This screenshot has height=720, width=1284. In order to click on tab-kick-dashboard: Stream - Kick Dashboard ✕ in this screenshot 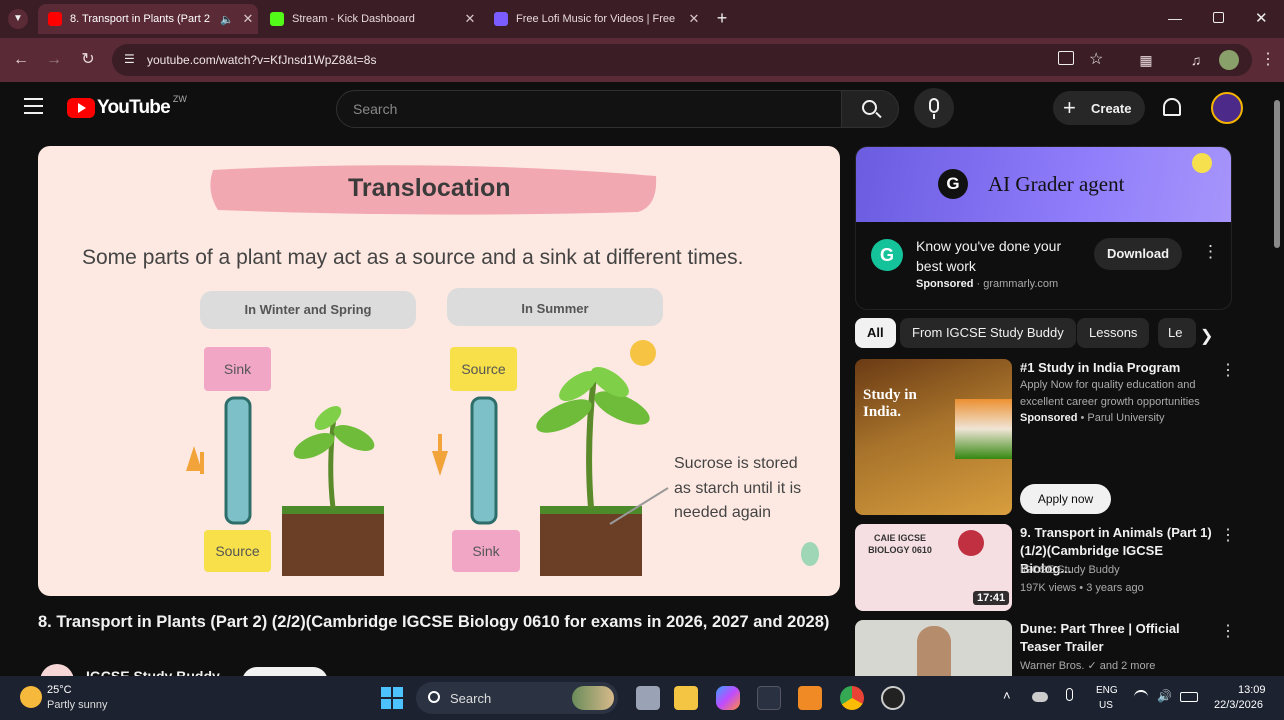, I will do `click(370, 19)`.